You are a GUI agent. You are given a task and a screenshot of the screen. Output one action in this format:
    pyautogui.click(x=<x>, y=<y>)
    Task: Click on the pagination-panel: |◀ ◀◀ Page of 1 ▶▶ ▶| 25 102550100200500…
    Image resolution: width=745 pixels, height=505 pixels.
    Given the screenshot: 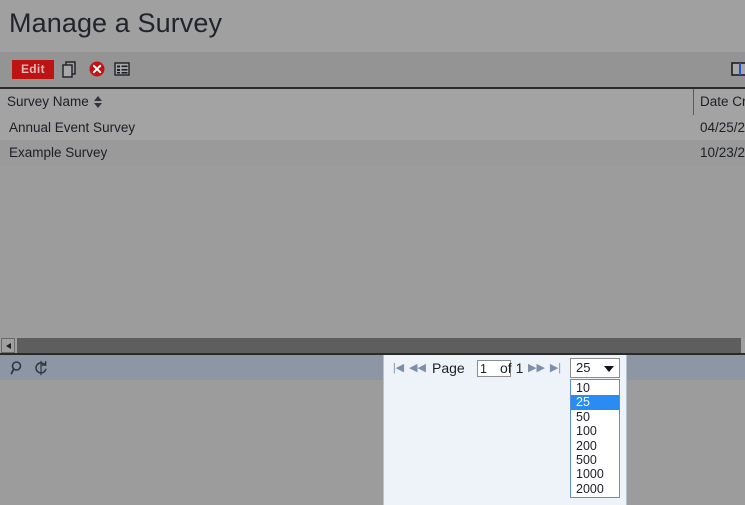 What is the action you would take?
    pyautogui.click(x=505, y=430)
    